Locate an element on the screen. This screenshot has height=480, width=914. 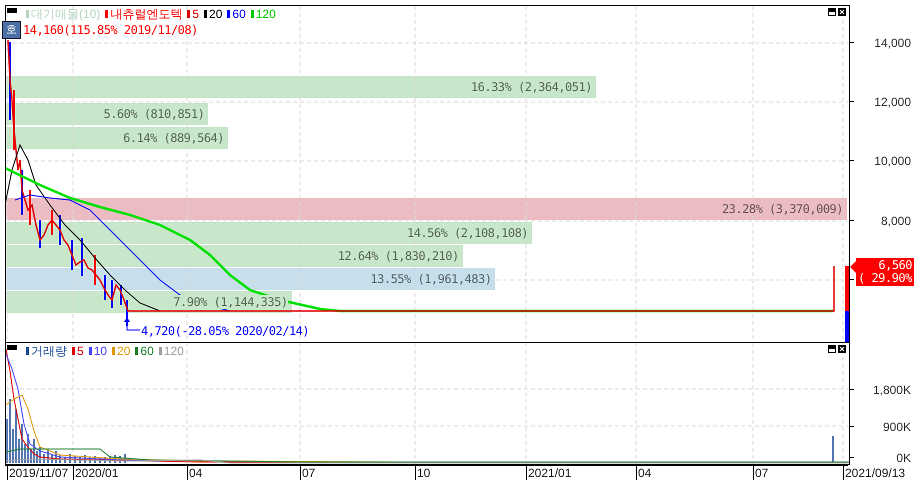
legend-label: 대기매물(10) is located at coordinates (65, 14).